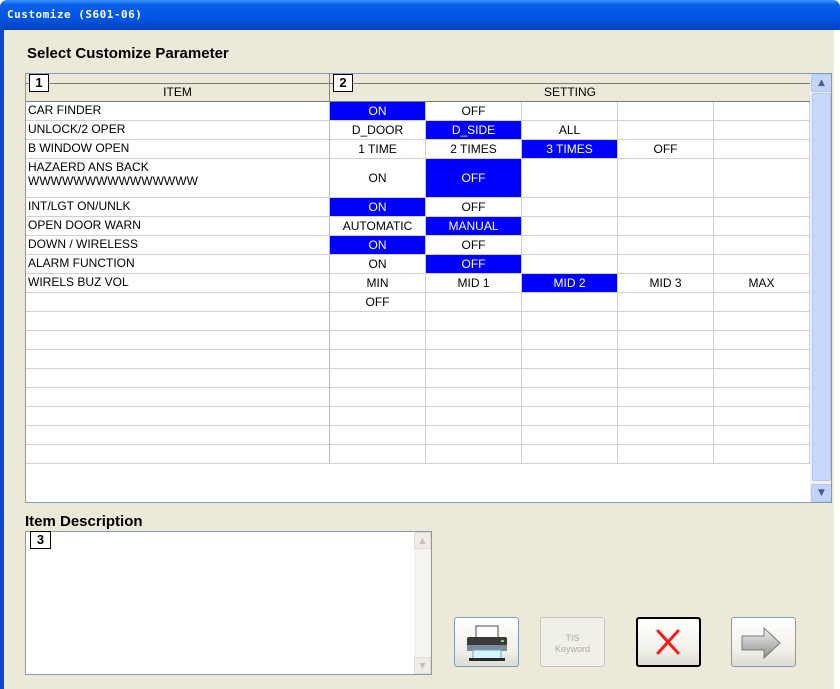 This screenshot has height=689, width=840. What do you see at coordinates (570, 130) in the screenshot?
I see `setting-option: ALL` at bounding box center [570, 130].